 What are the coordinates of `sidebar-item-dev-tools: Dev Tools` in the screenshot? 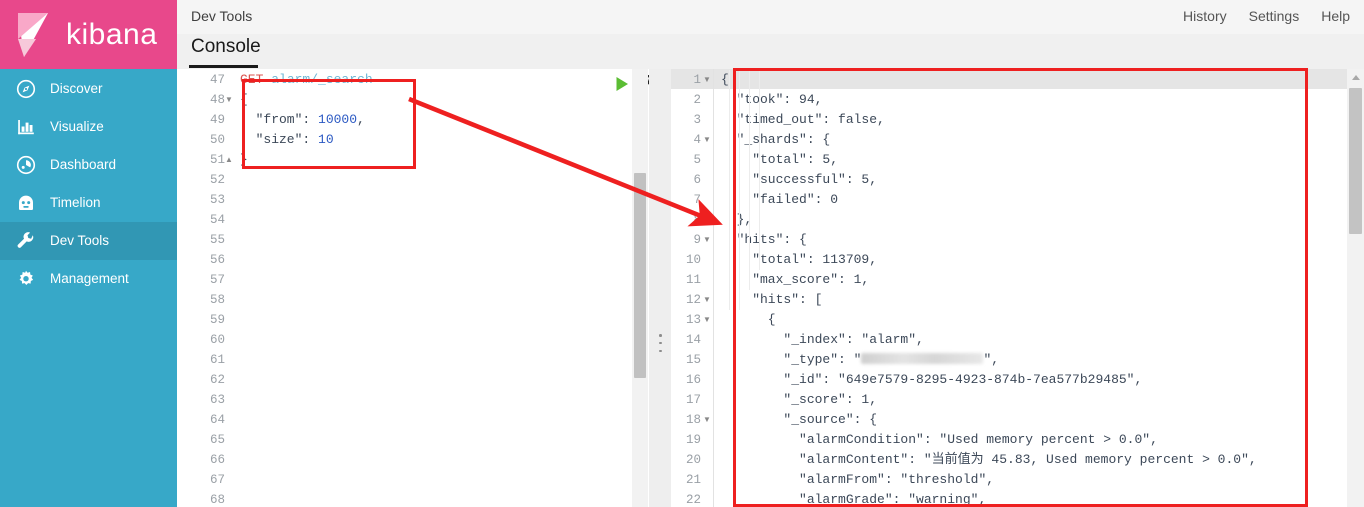 It's located at (88, 241).